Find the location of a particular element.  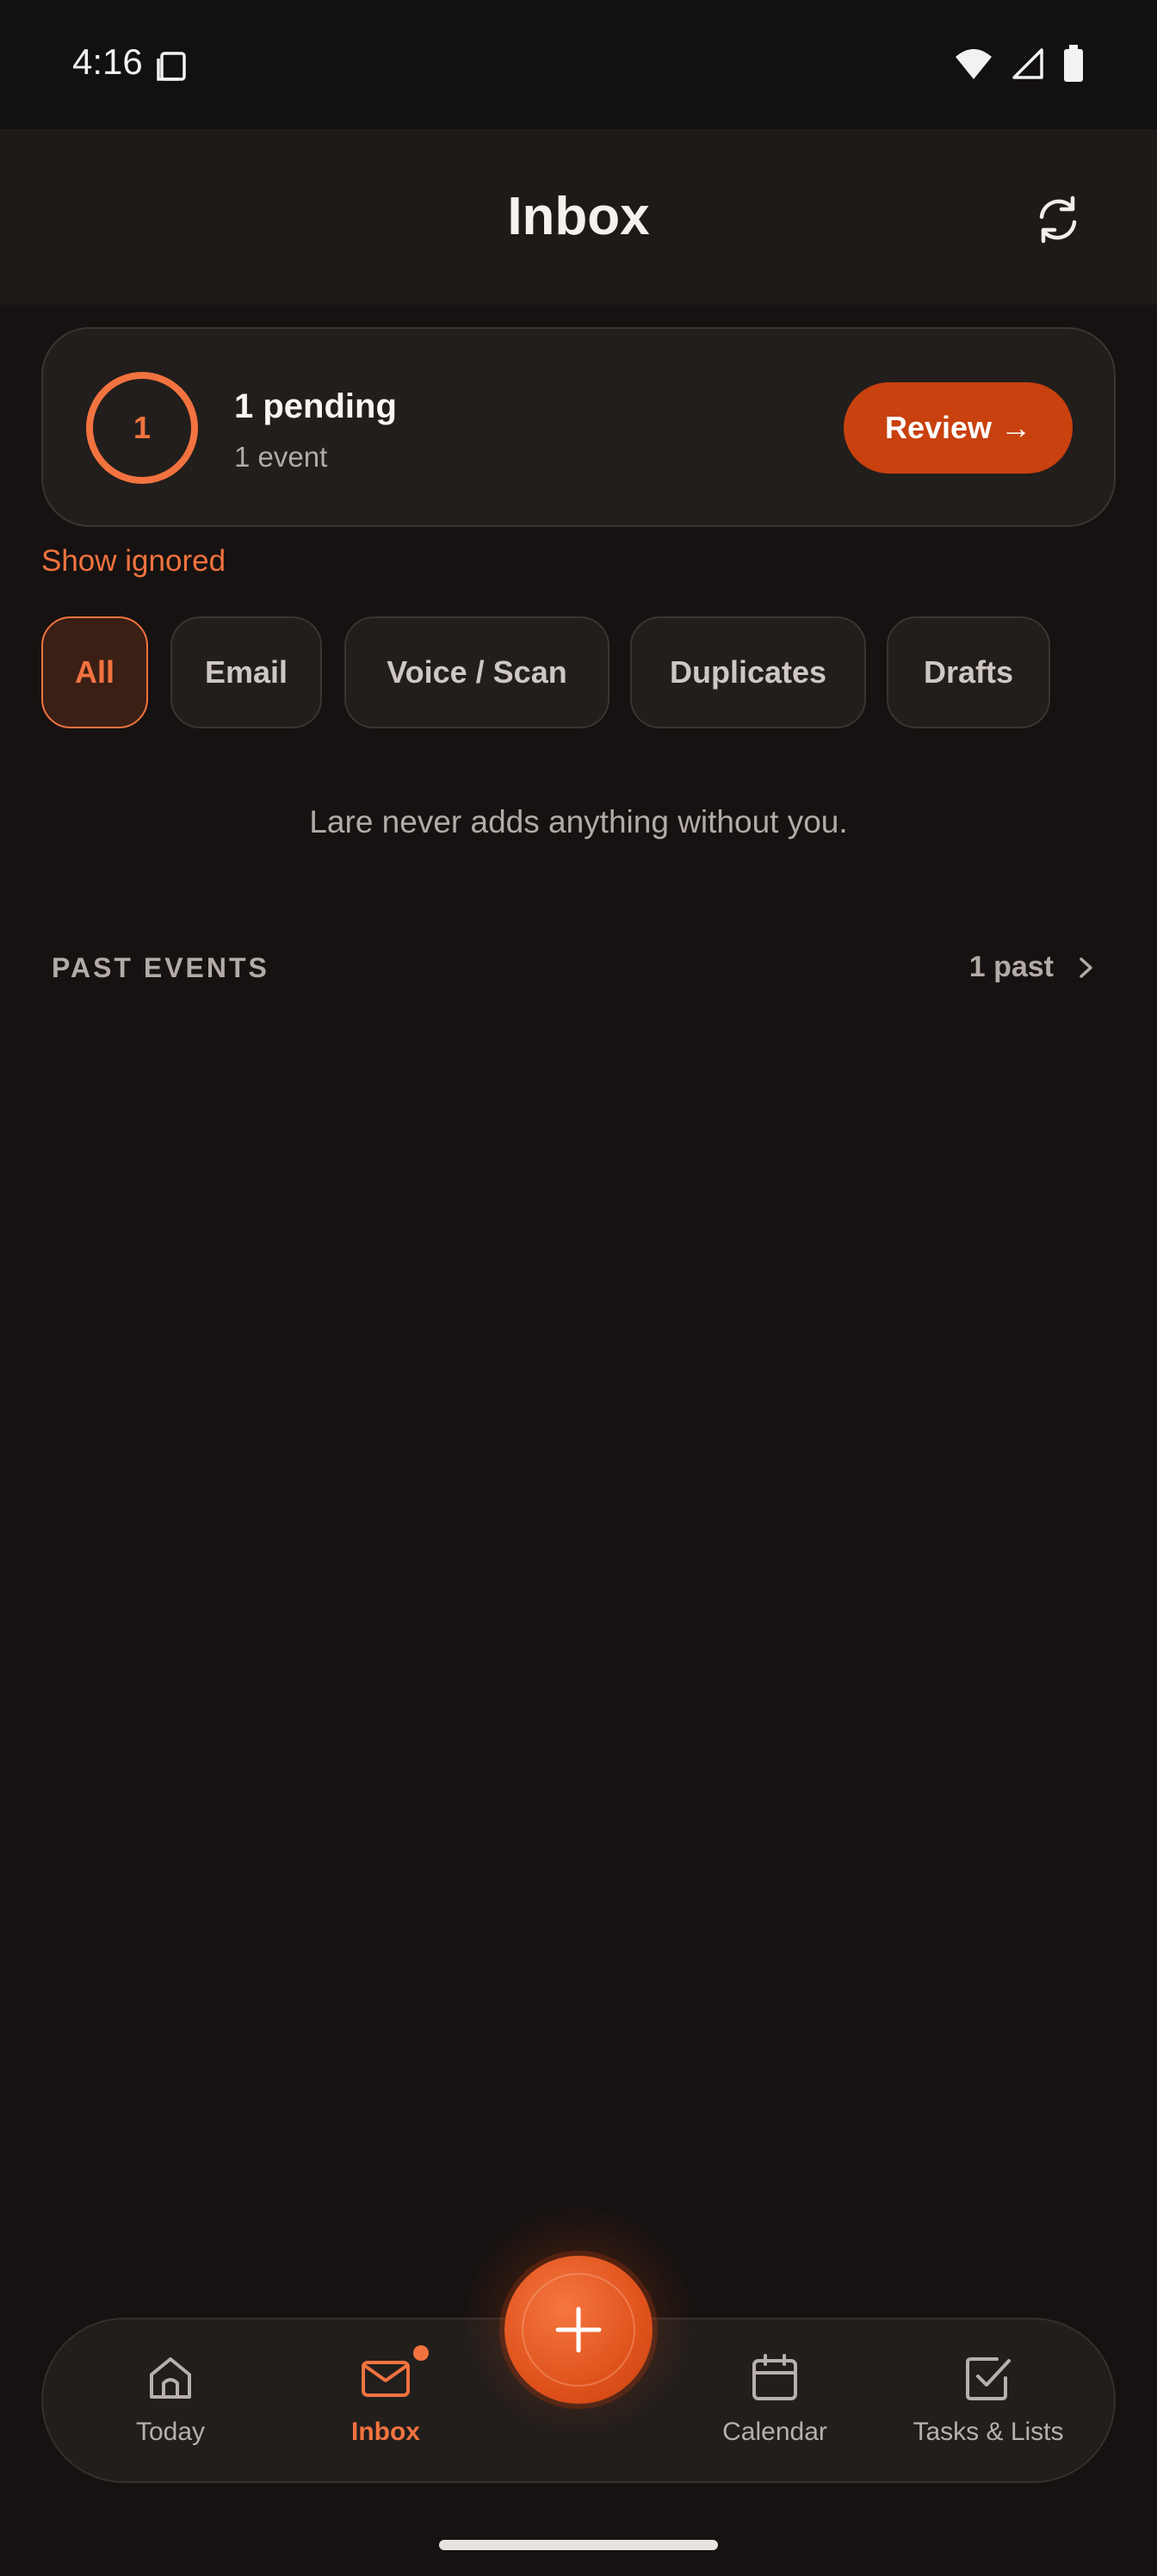

filter-chip-voice-scan: Voice / Scan is located at coordinates (477, 672).